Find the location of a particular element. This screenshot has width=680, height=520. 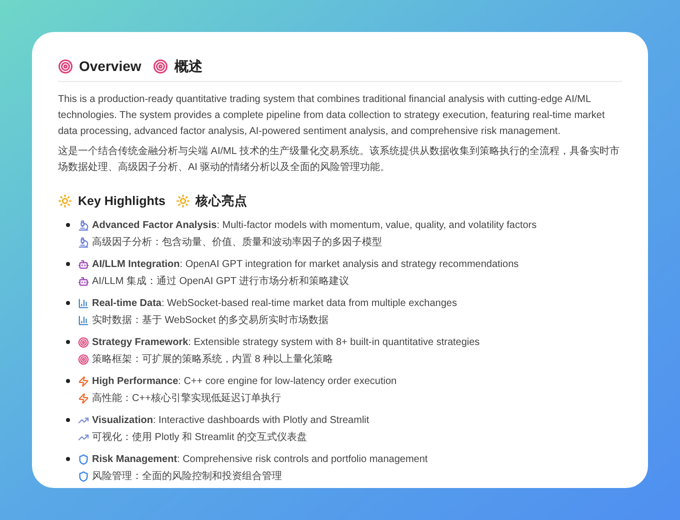

highlight-text: Real-time Data: WebSocket-based real-time market data from multiple exchanges is located at coordinates (274, 303).